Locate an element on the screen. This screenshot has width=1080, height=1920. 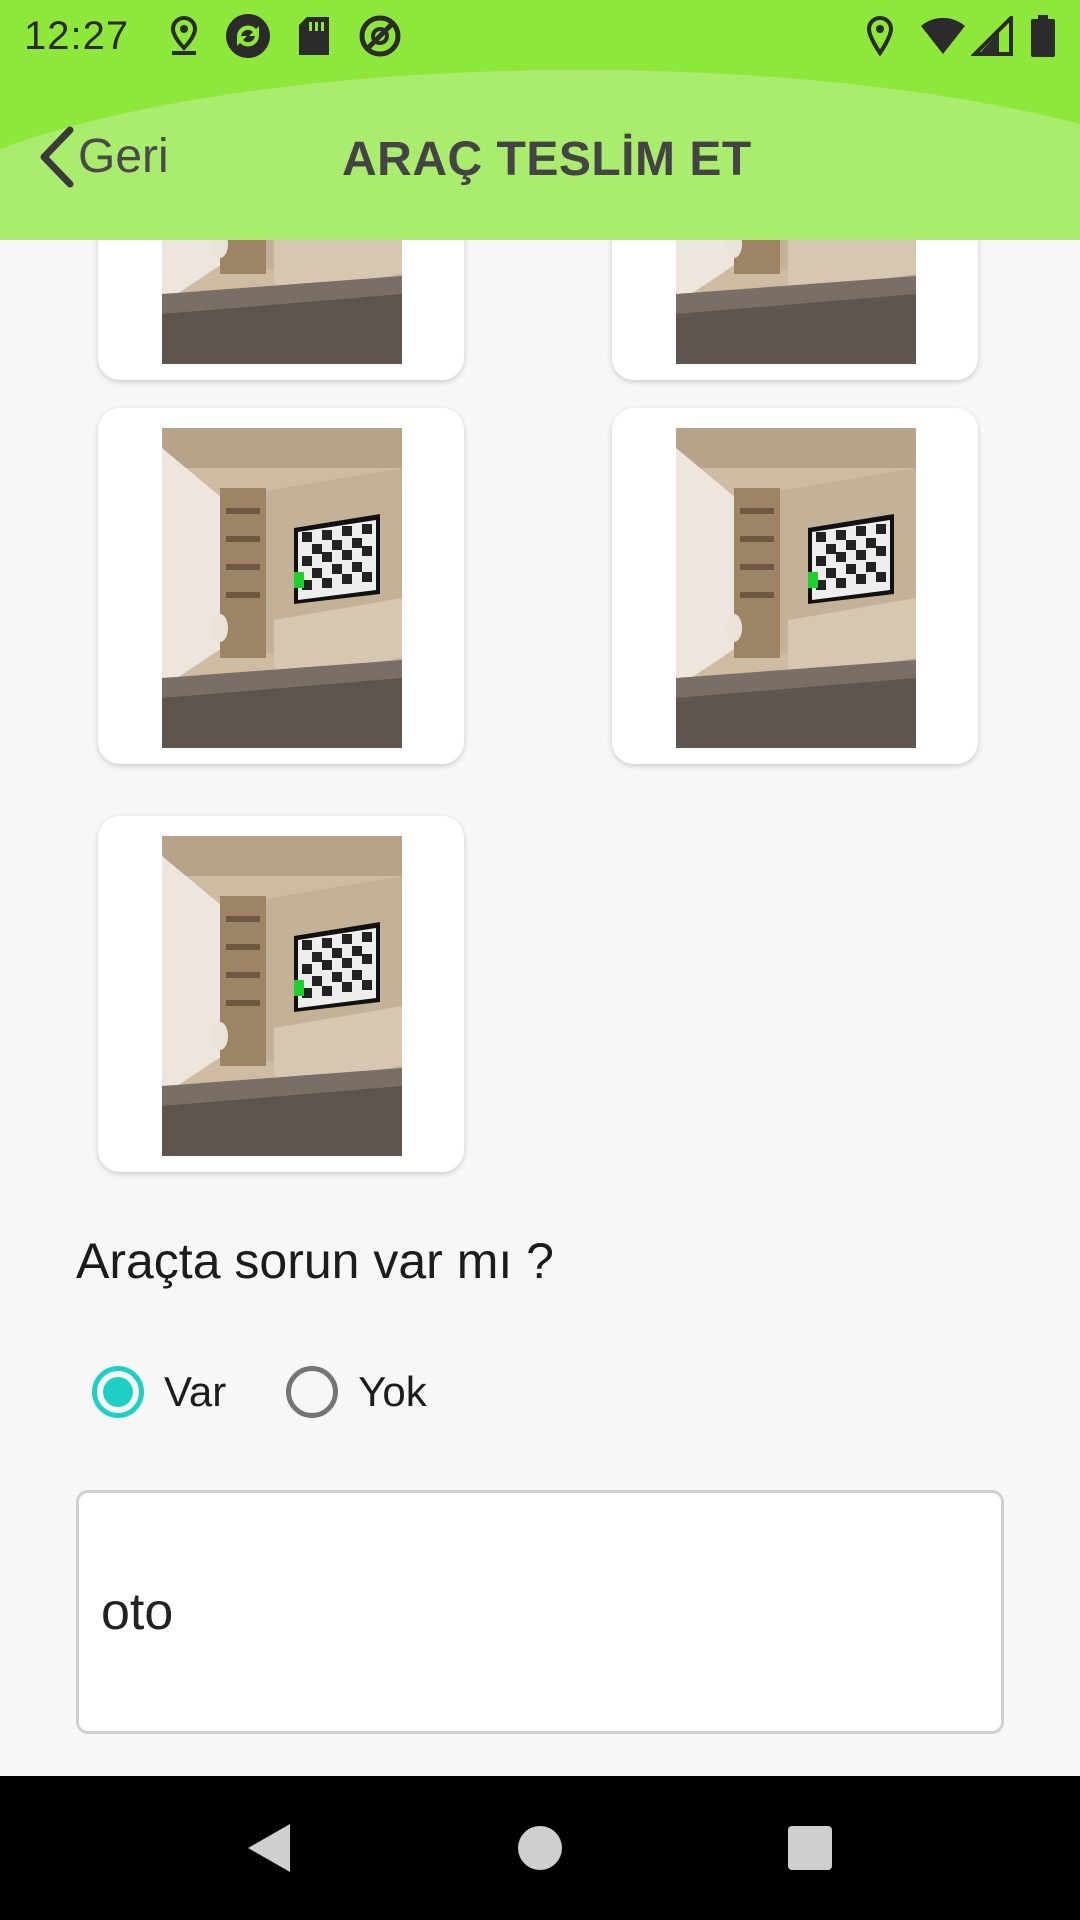
back-label: Geri is located at coordinates (123, 156).